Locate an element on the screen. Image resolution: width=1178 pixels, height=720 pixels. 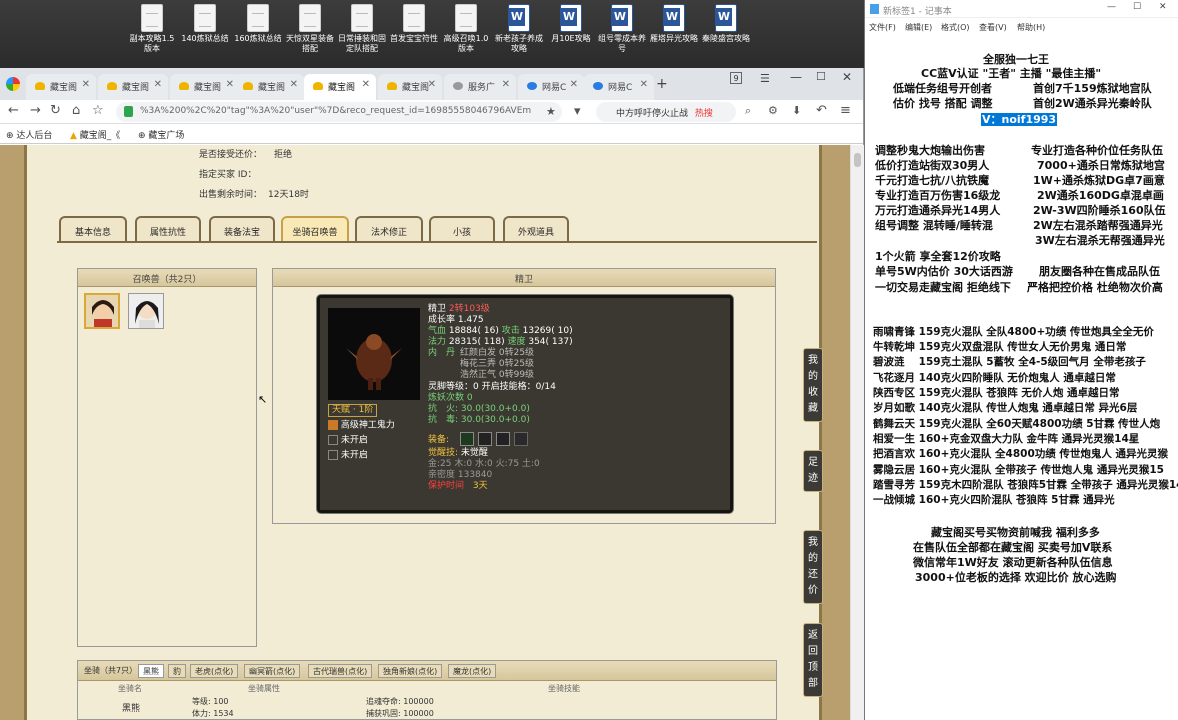
menu-format: 格式(O) is located at coordinates (955, 27).